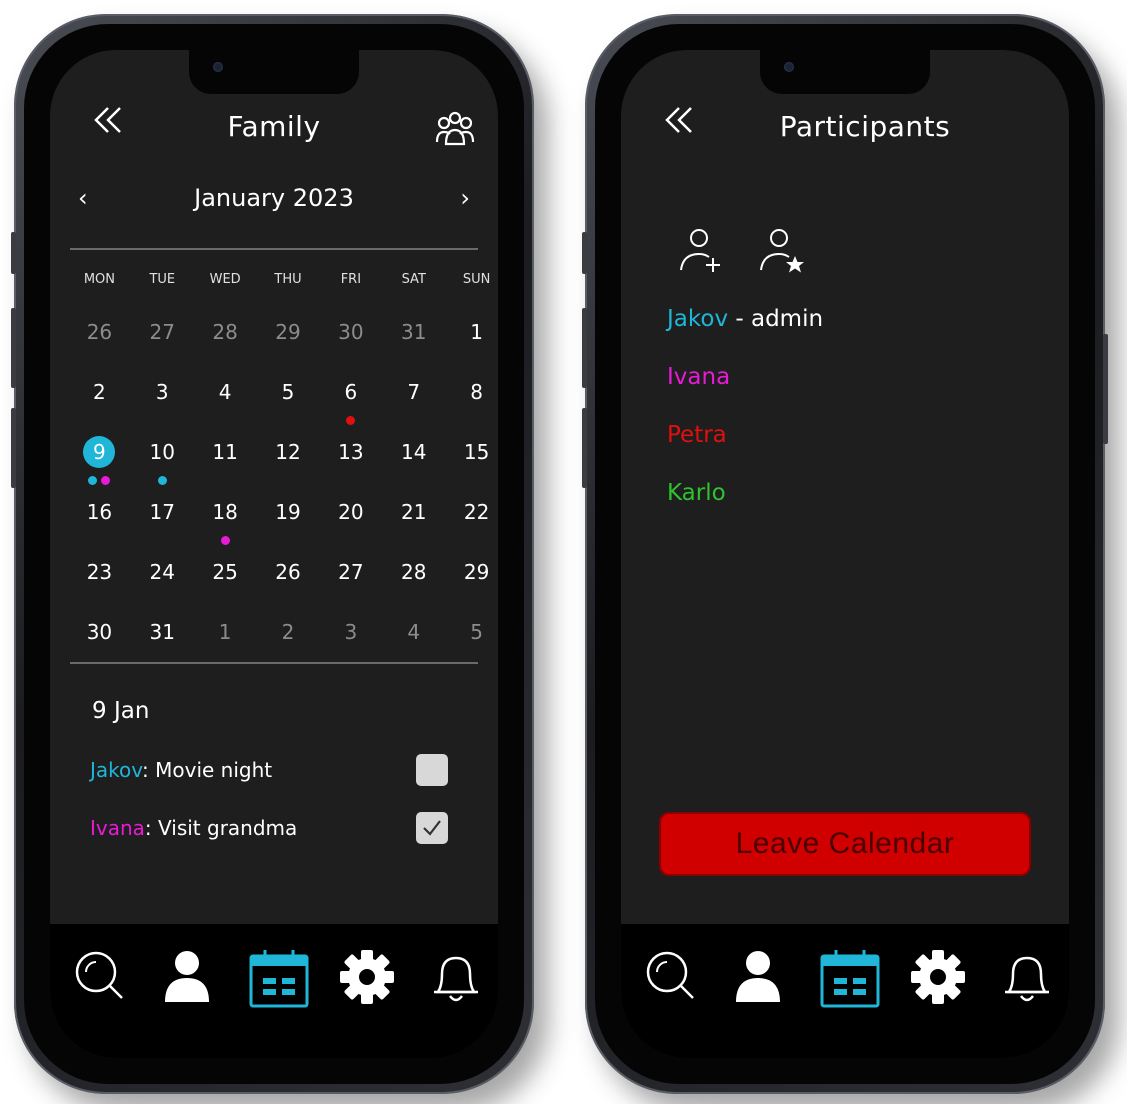  What do you see at coordinates (162, 332) in the screenshot?
I see `day-number: 27` at bounding box center [162, 332].